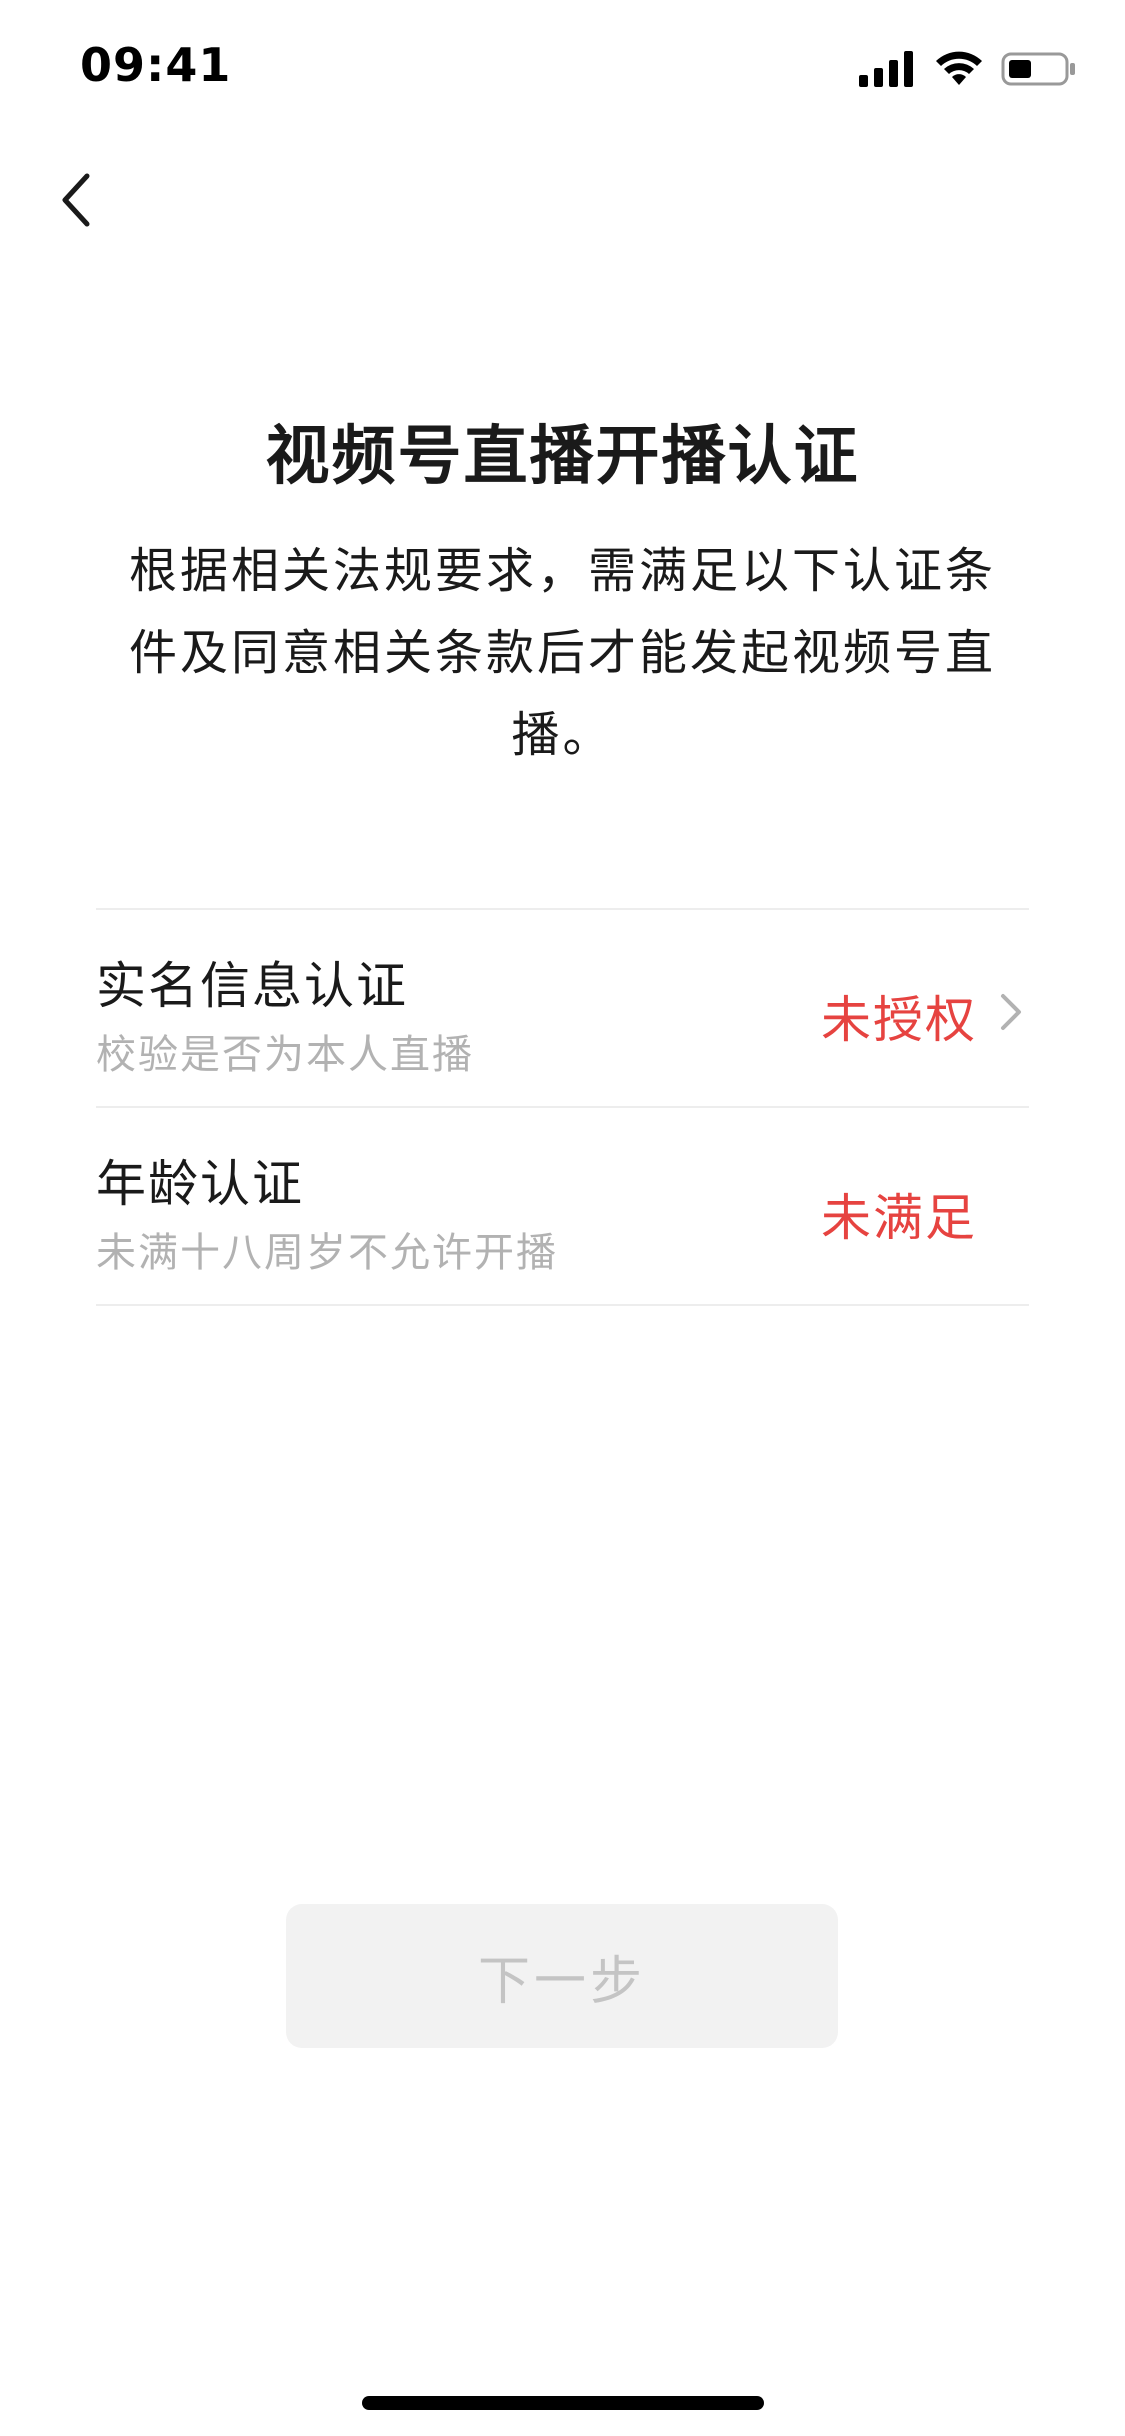 This screenshot has width=1125, height=2436. Describe the element at coordinates (562, 70) in the screenshot. I see `status-bar: 09:41` at that location.